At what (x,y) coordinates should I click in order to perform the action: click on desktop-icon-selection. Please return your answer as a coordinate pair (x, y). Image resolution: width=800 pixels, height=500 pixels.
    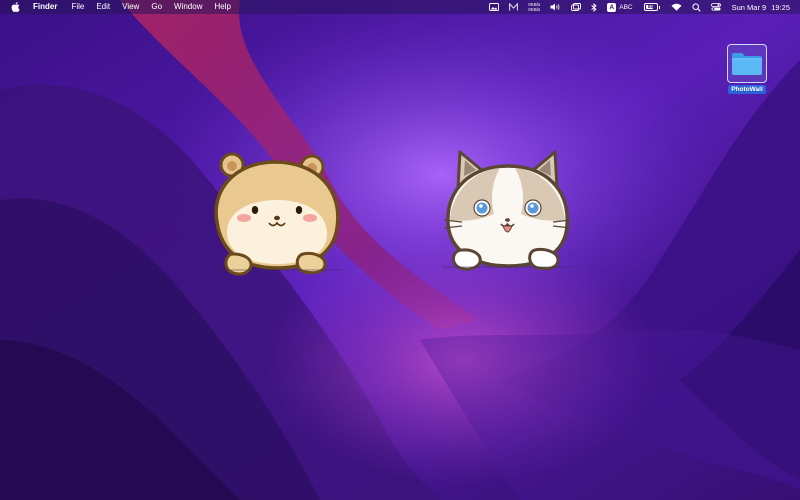
    Looking at the image, I should click on (747, 63).